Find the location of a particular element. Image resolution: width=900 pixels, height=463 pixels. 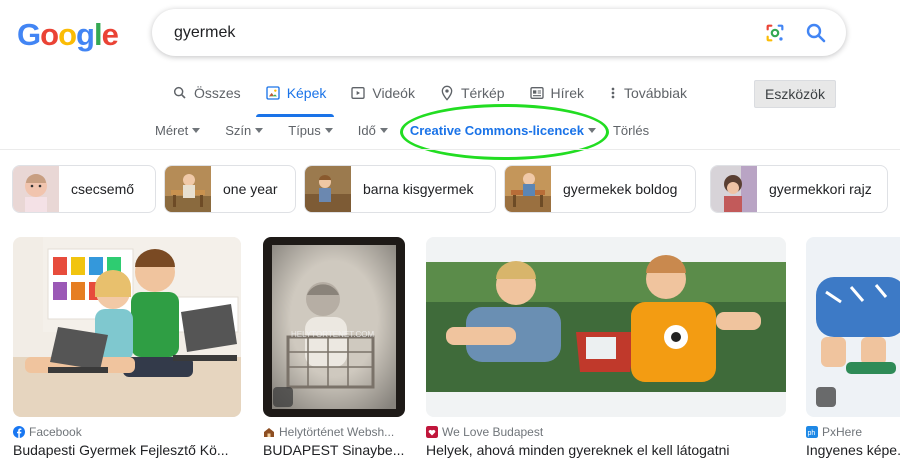

chip-label: barna kisgyermek is located at coordinates (418, 189).